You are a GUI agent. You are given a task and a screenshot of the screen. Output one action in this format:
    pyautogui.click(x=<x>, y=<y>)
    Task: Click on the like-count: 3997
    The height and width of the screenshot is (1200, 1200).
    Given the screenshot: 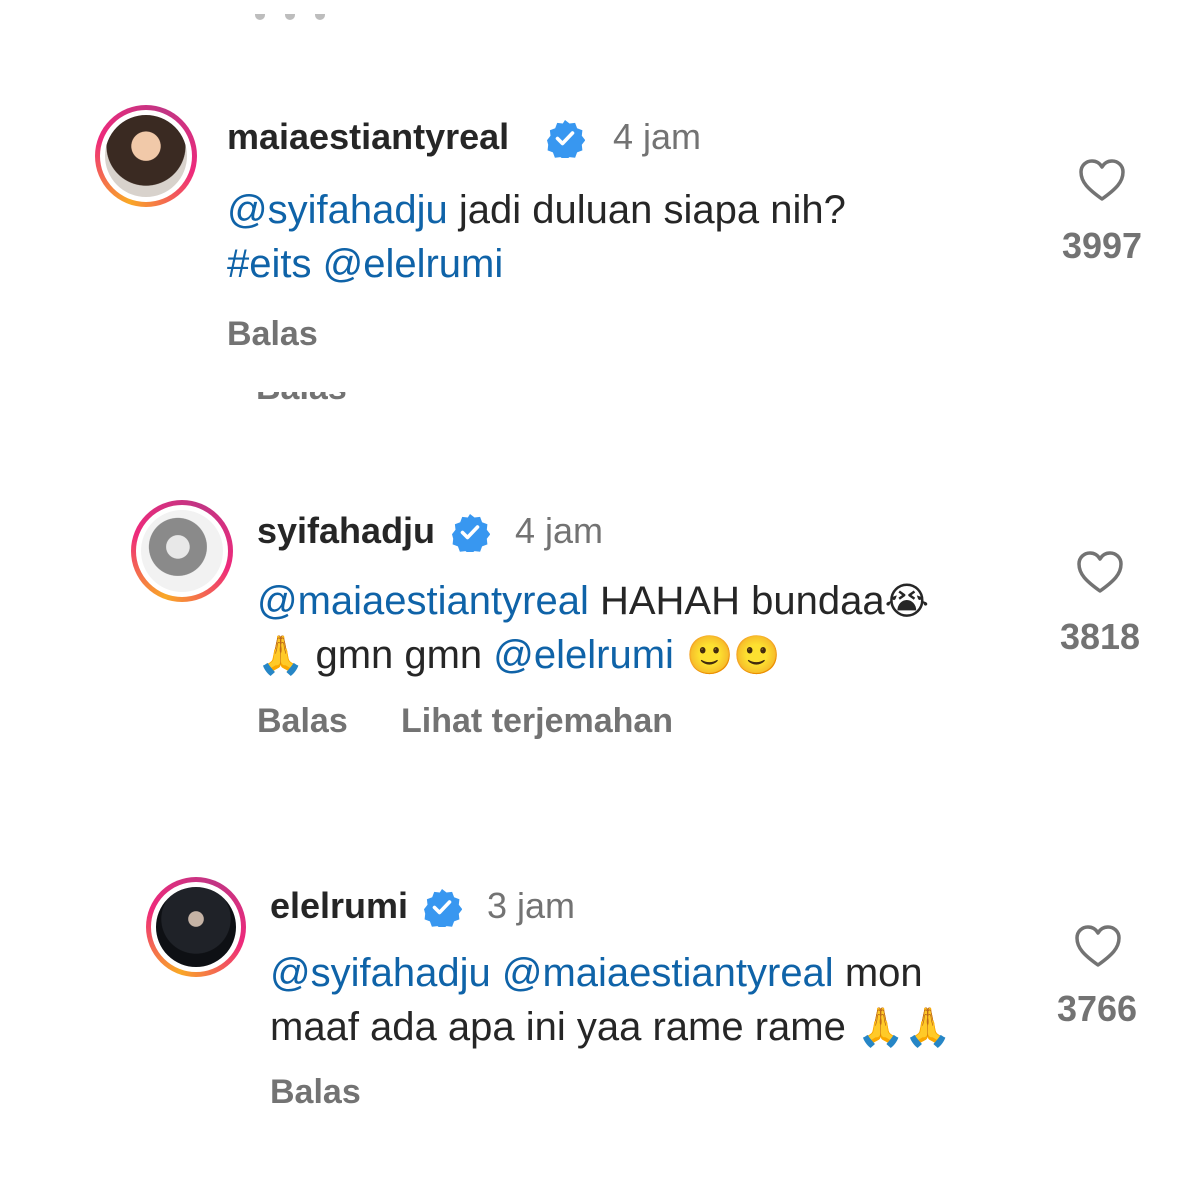 What is the action you would take?
    pyautogui.click(x=1102, y=245)
    